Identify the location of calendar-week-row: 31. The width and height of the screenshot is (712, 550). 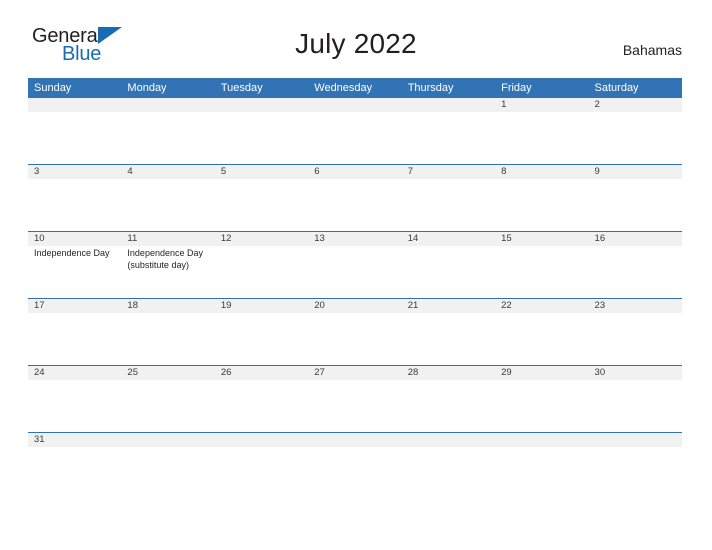
(355, 465).